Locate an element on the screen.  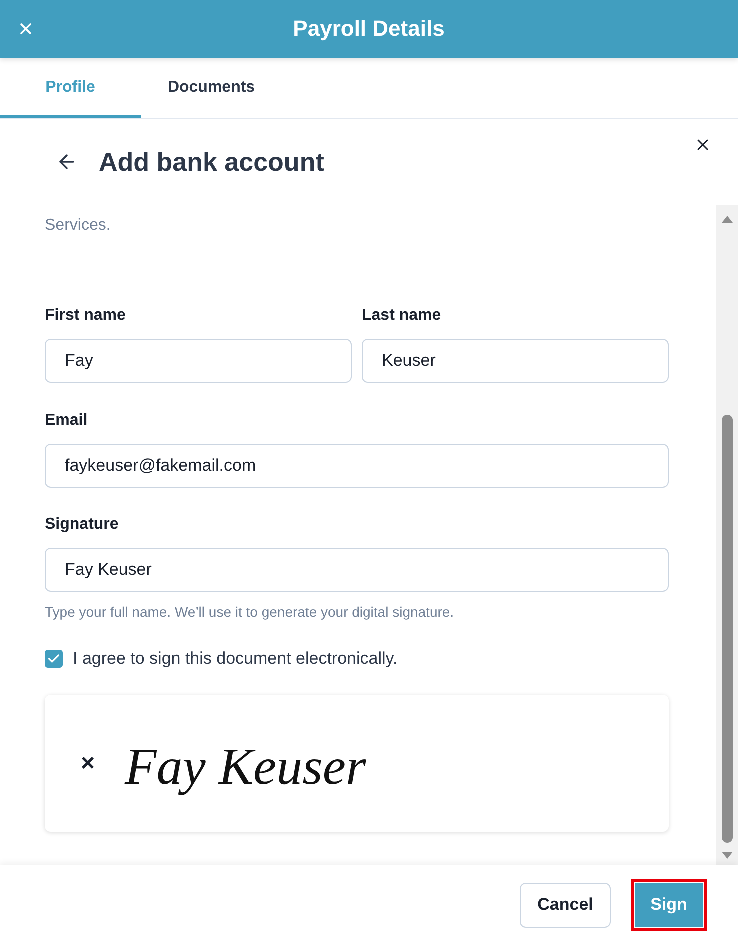
intro-text: Services. is located at coordinates (78, 226).